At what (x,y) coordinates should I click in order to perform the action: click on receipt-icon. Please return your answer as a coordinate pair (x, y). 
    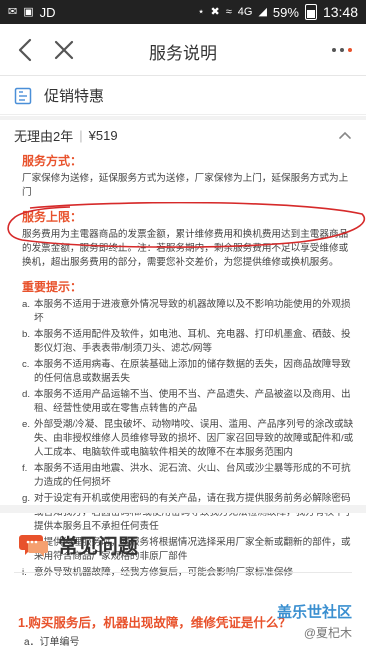
    Looking at the image, I should click on (23, 95).